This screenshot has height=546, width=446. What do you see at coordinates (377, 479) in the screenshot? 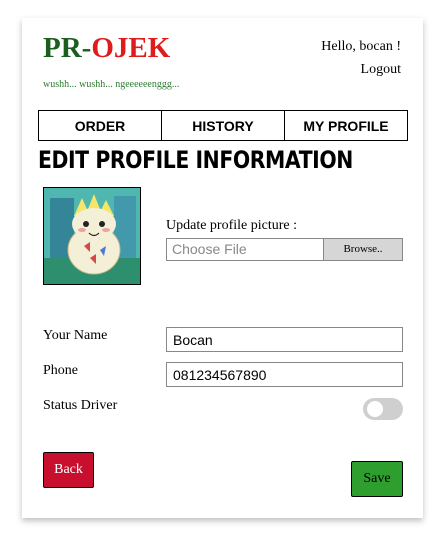
I see `save-button: Save` at bounding box center [377, 479].